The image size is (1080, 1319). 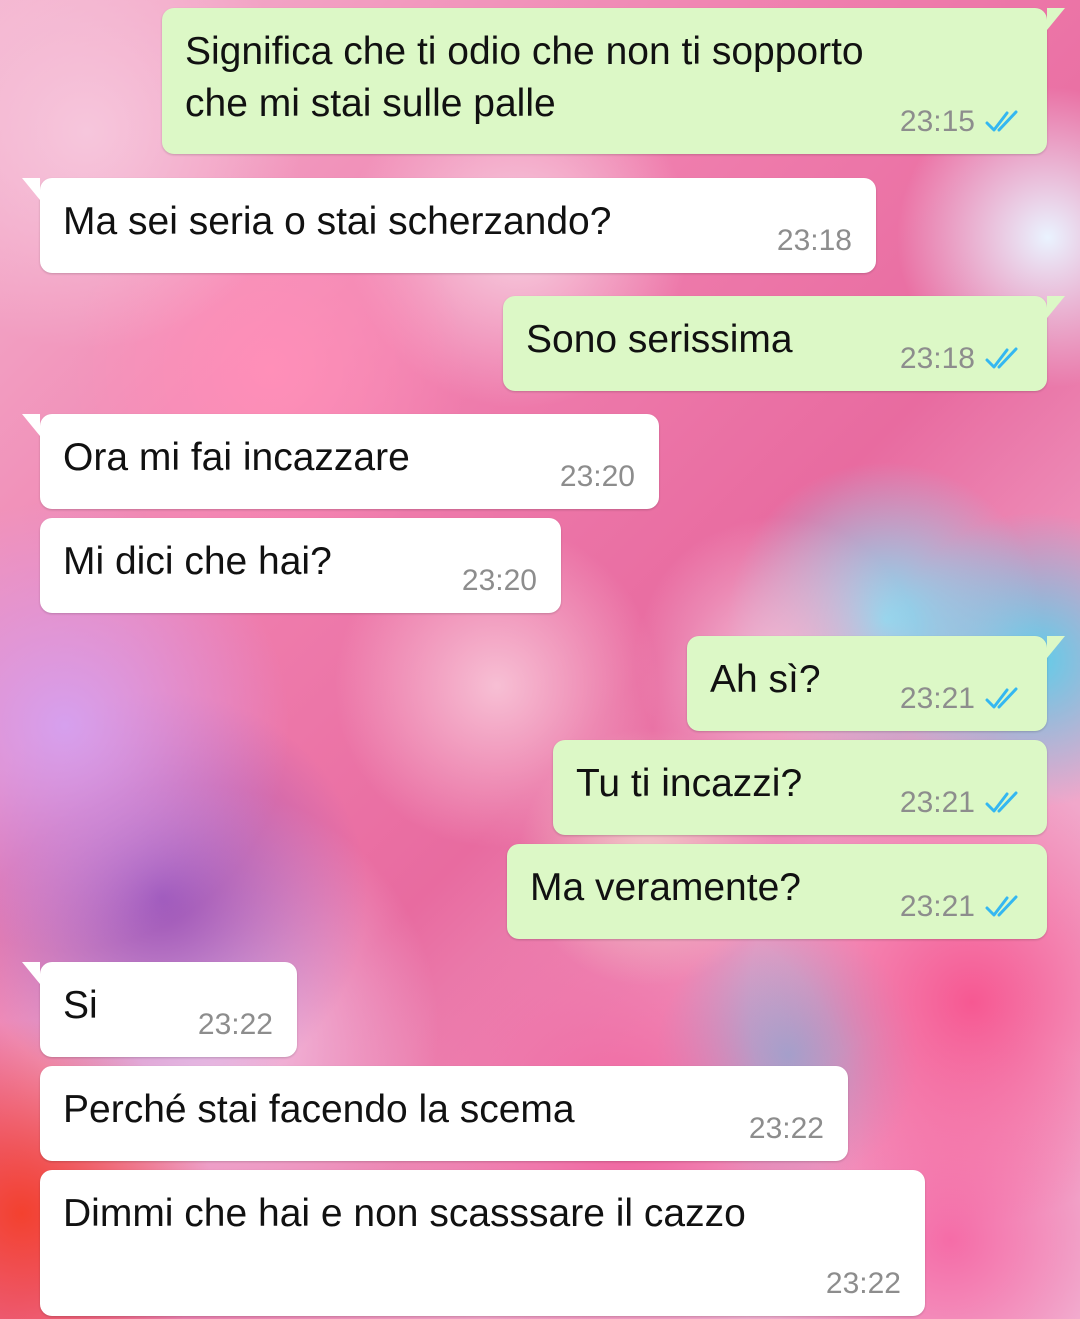 I want to click on message-bubble-incoming: Ma sei seria o stai scherzando? 23:18, so click(x=449, y=225).